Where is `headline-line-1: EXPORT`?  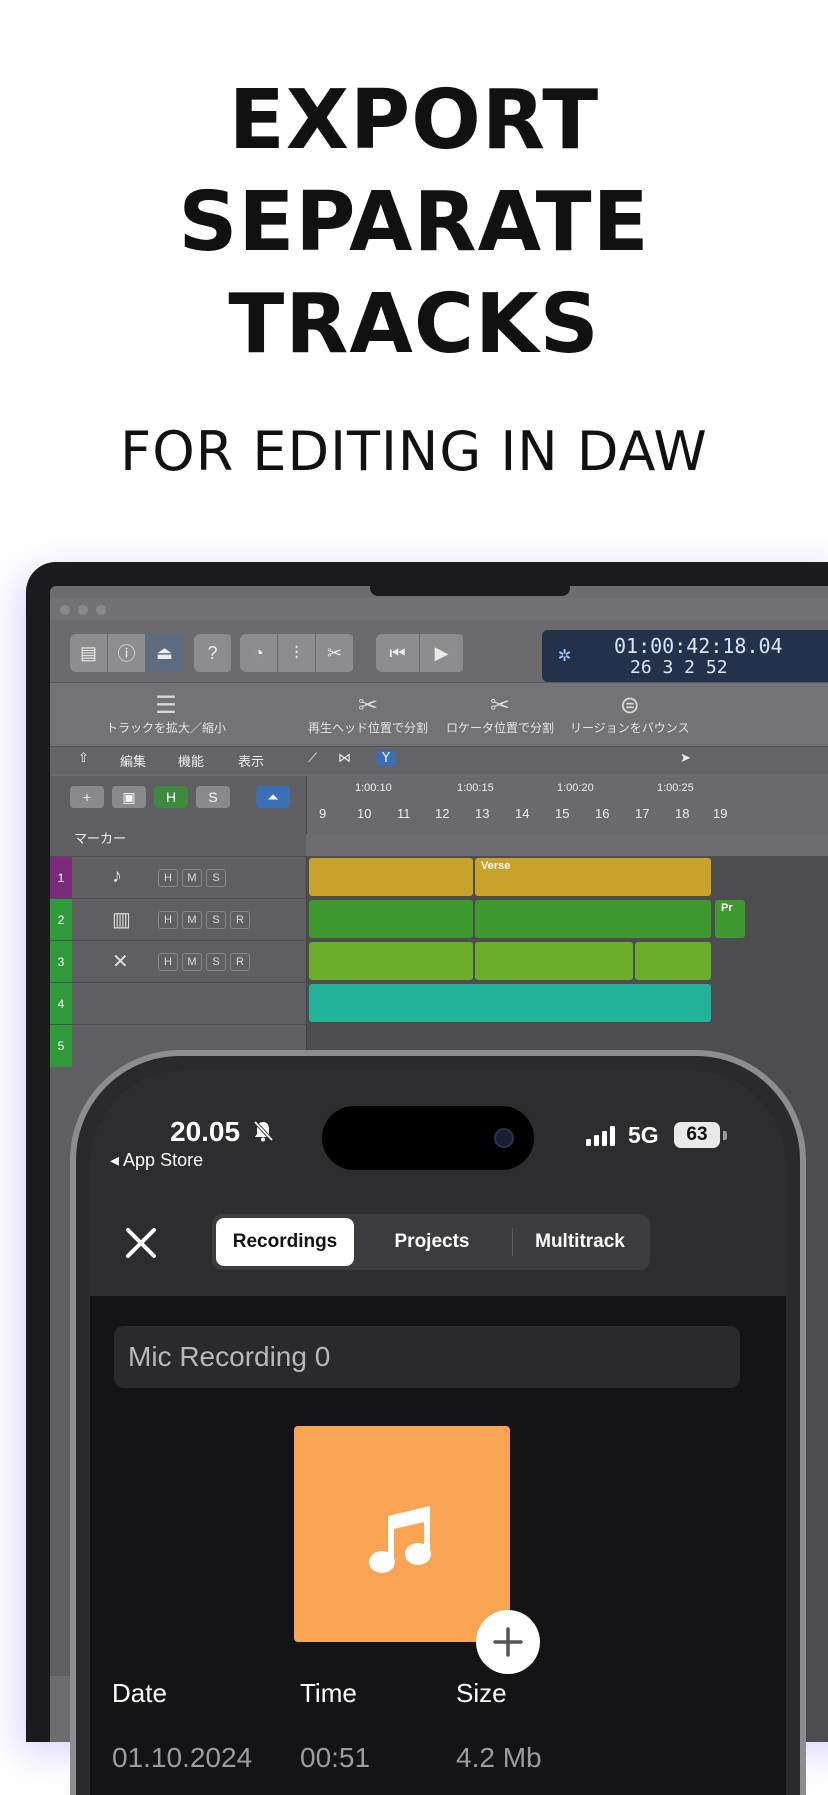
headline-line-1: EXPORT is located at coordinates (414, 120).